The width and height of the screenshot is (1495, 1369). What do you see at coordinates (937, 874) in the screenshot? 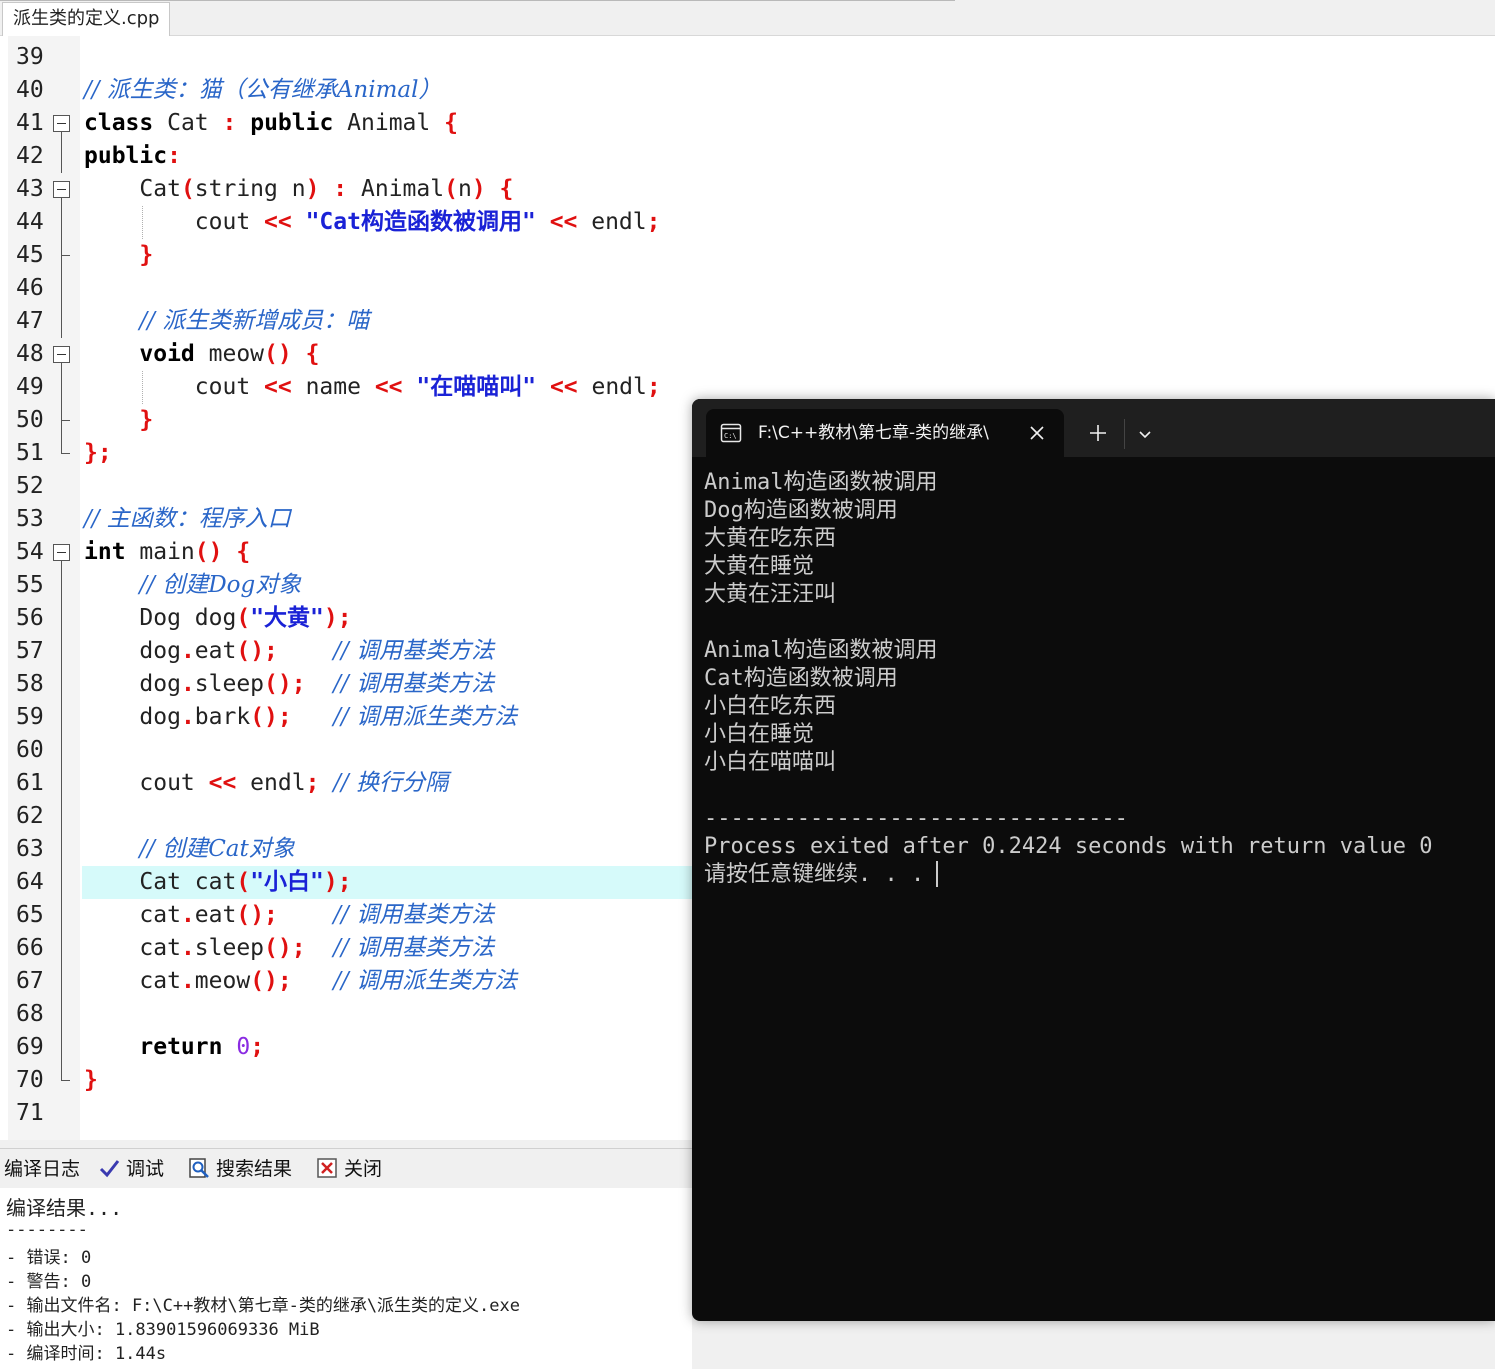
I see `text-cursor` at bounding box center [937, 874].